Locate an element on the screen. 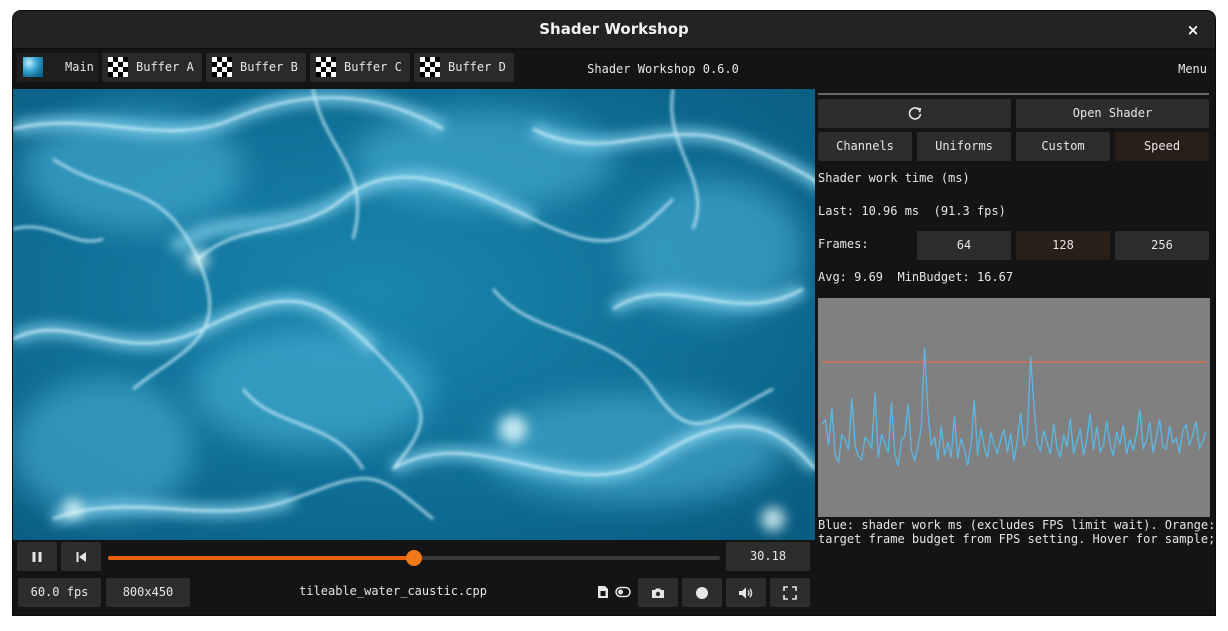 This screenshot has width=1228, height=631. restart-button is located at coordinates (81, 556).